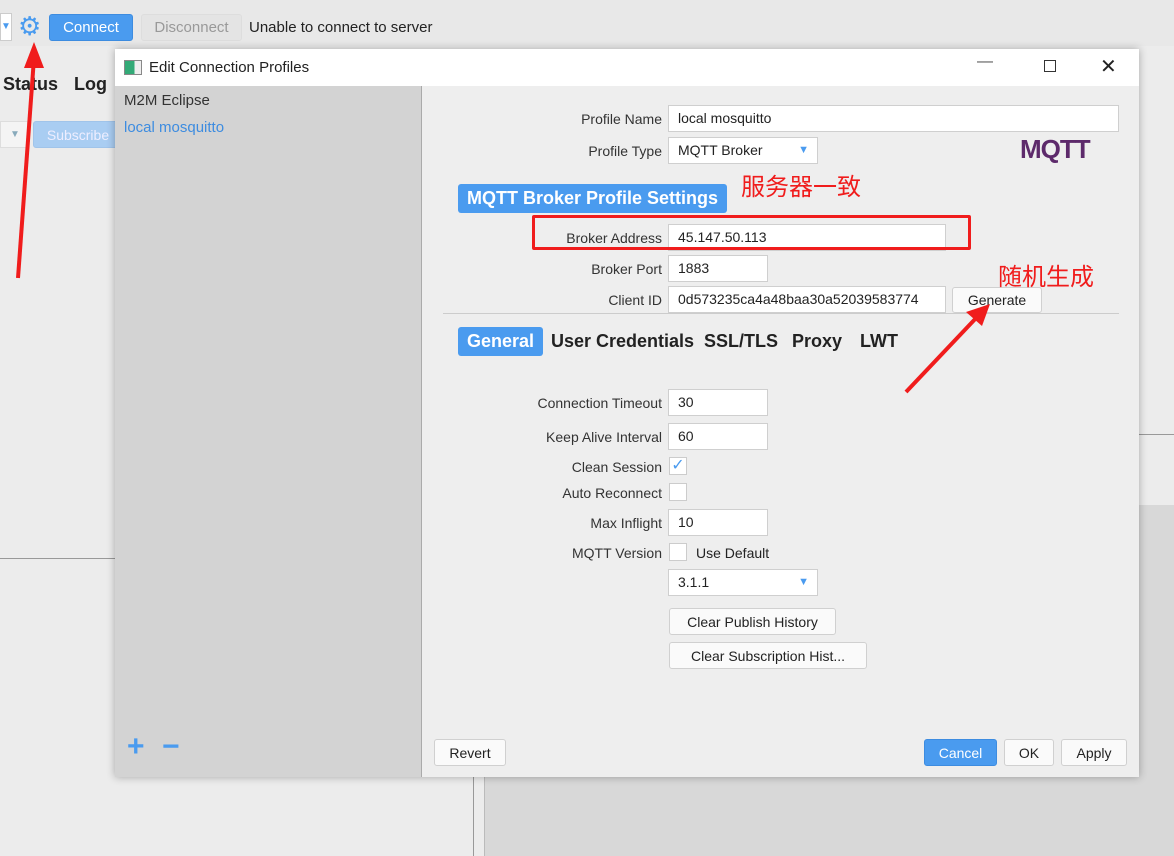 Image resolution: width=1174 pixels, height=856 pixels. What do you see at coordinates (34, 55) in the screenshot?
I see `arrow-head-icon` at bounding box center [34, 55].